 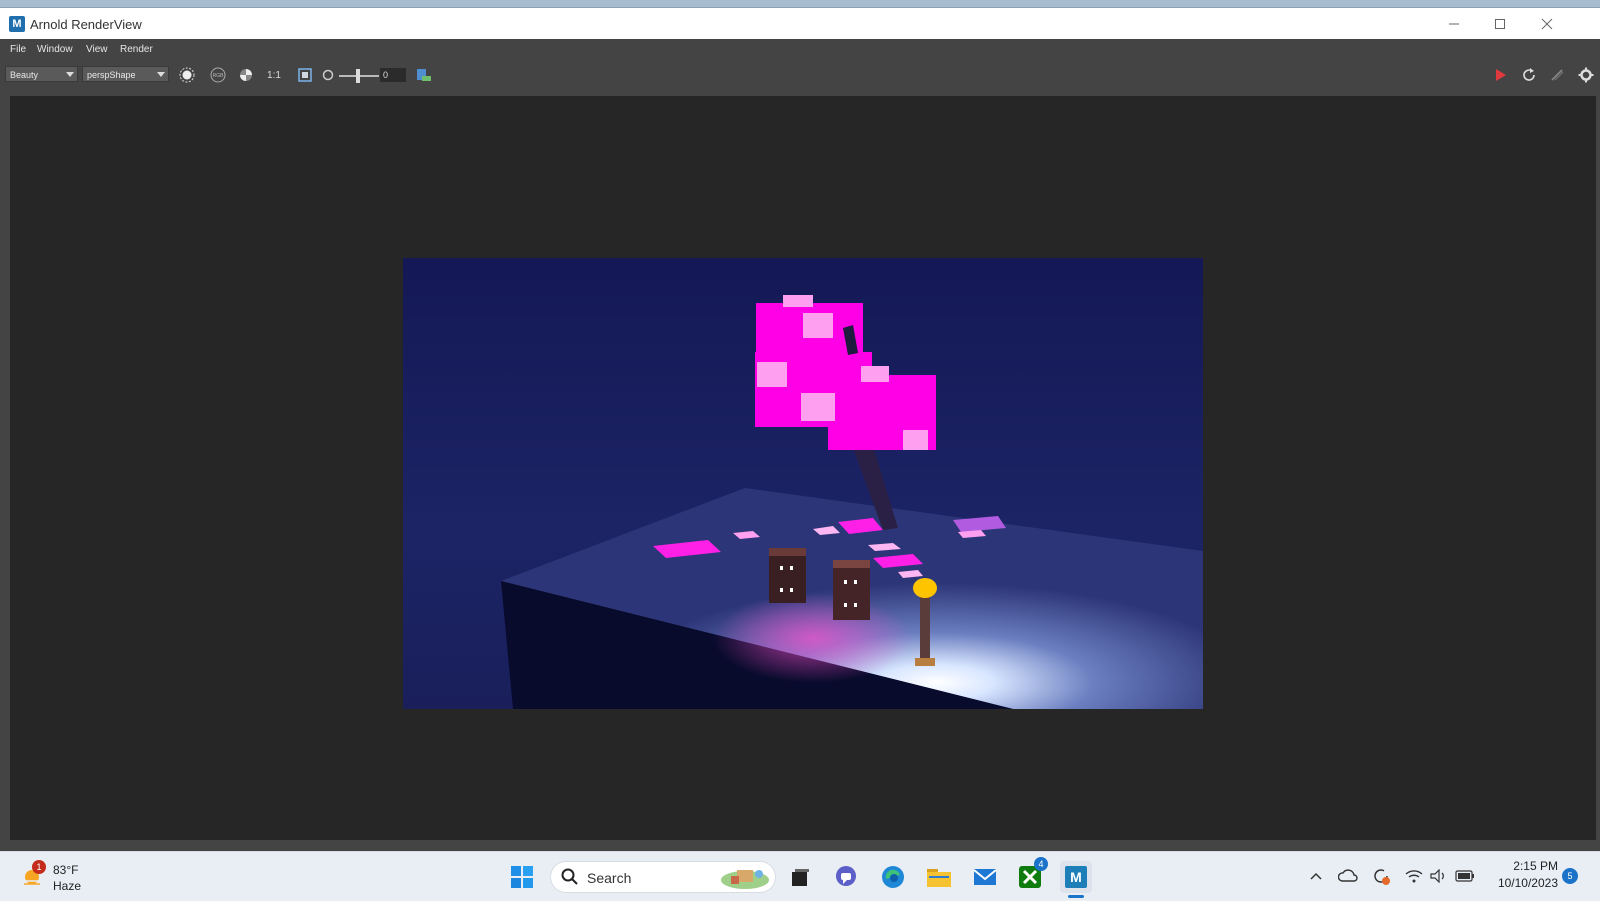 I want to click on one-to-one-button: 1:1, so click(x=274, y=75).